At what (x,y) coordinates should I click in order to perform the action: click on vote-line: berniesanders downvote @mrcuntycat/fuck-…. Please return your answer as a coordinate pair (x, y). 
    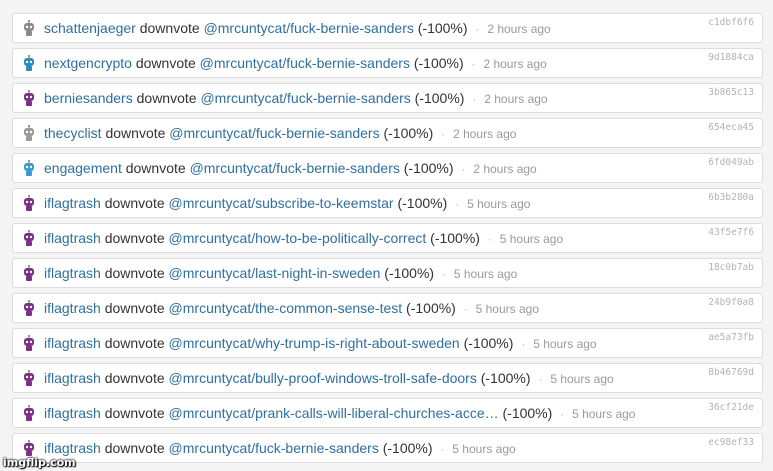
    Looking at the image, I should click on (365, 99).